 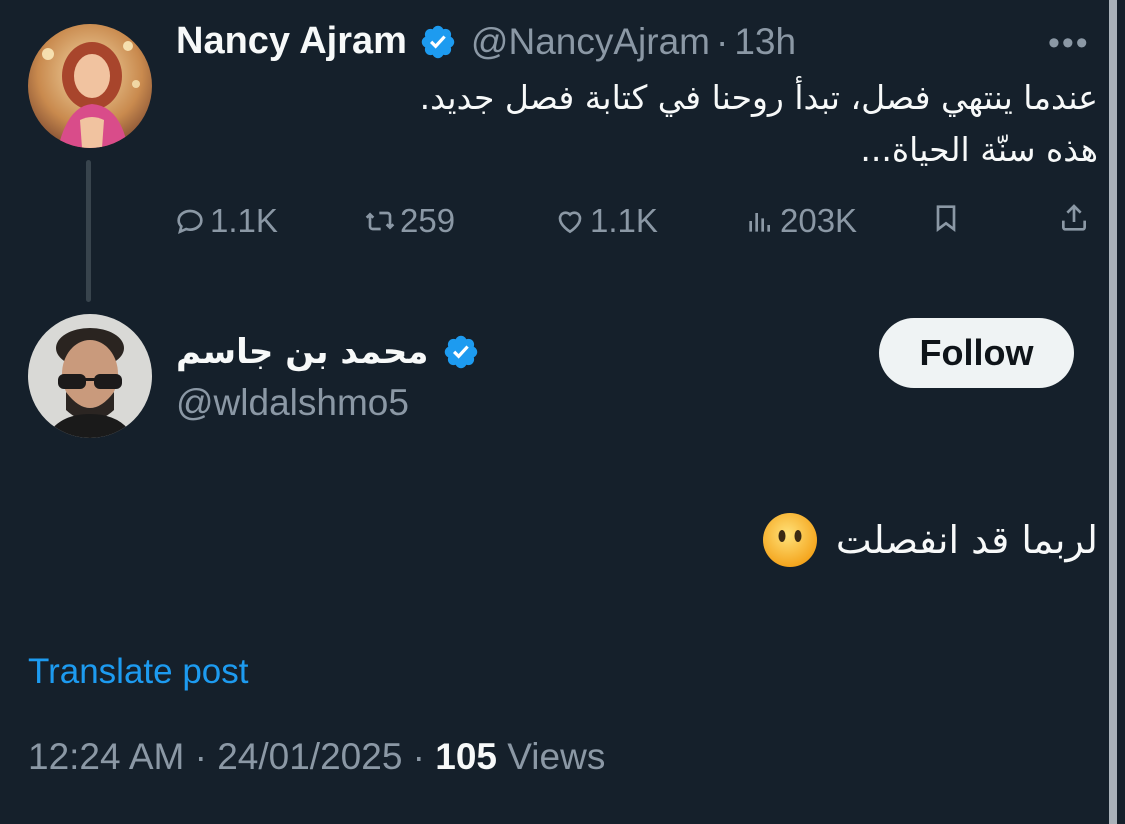 What do you see at coordinates (428, 220) in the screenshot?
I see `repost-count: 259` at bounding box center [428, 220].